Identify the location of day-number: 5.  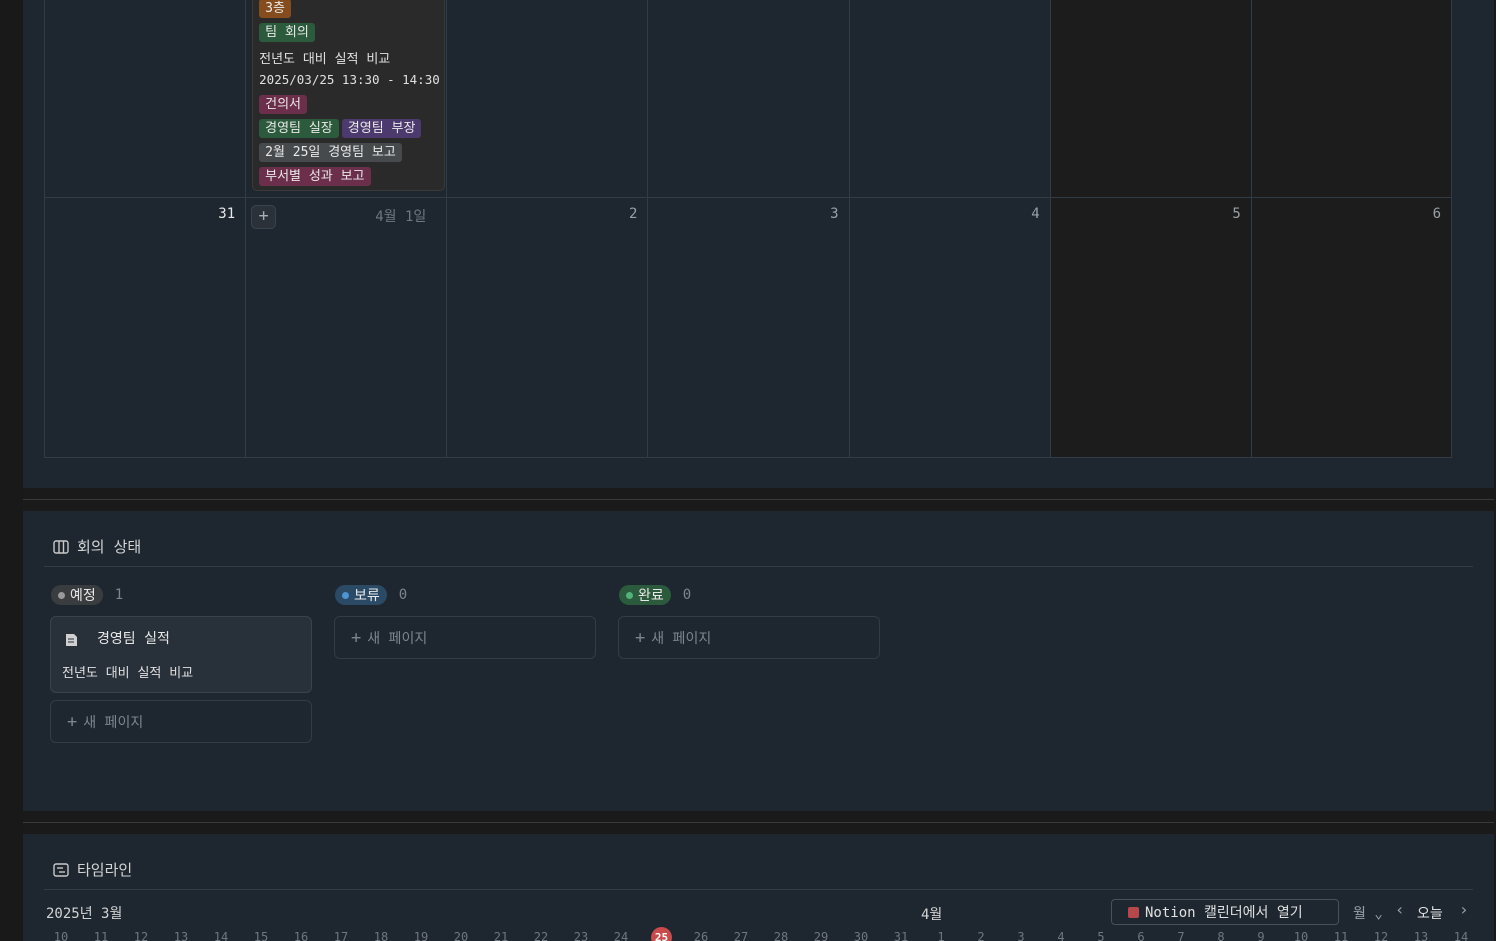
(1236, 214).